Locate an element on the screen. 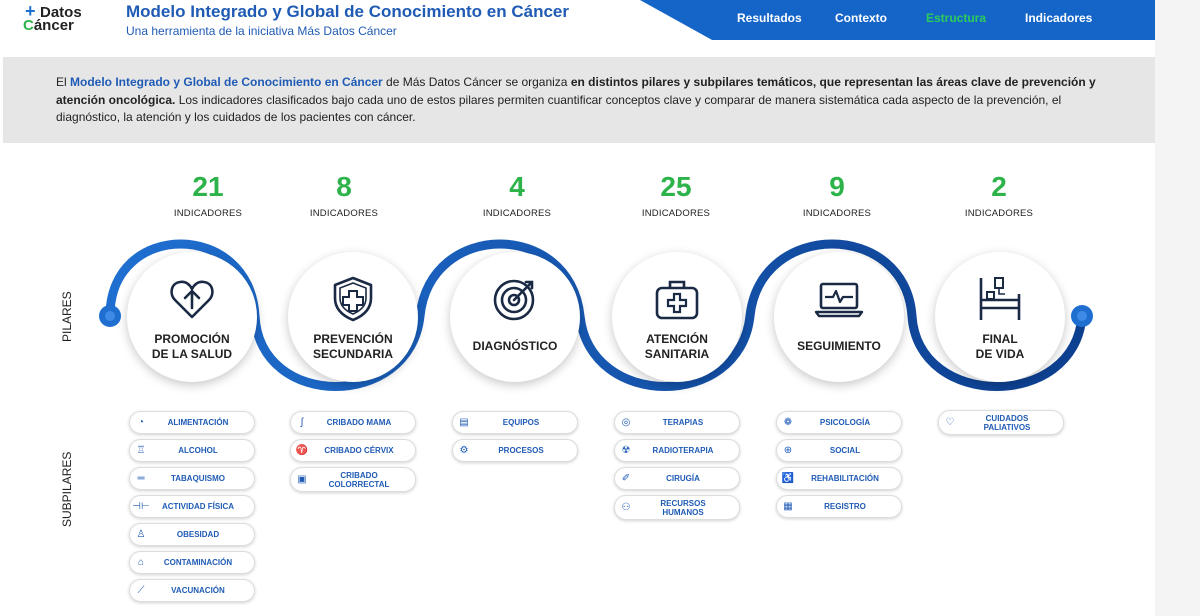 The height and width of the screenshot is (616, 1200). count-final-vida: 2 INDICADORES is located at coordinates (999, 195).